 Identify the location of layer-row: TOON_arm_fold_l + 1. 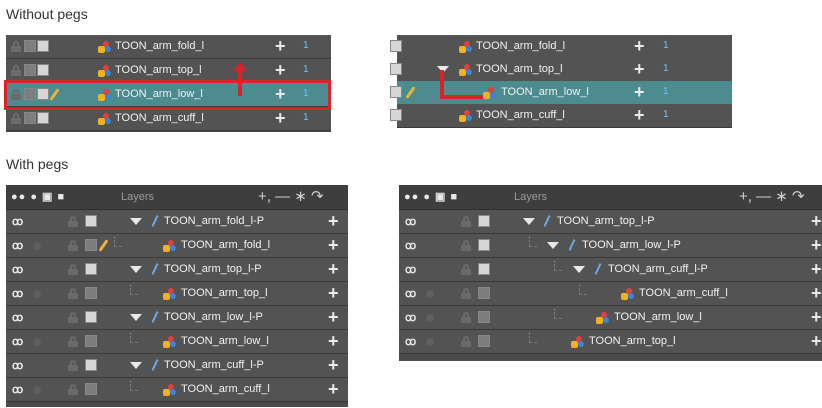
(561, 47).